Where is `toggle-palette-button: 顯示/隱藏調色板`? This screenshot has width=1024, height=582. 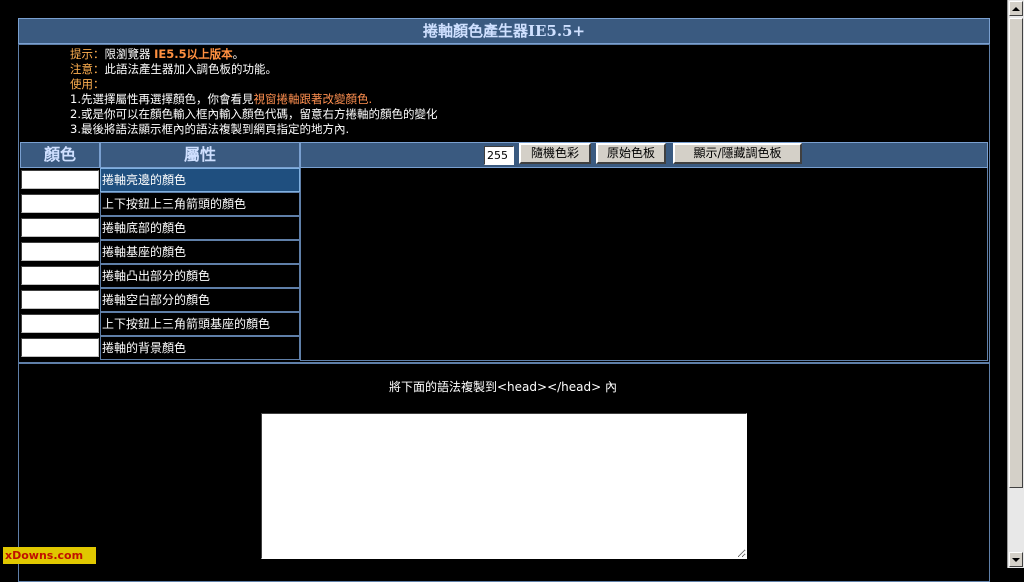 toggle-palette-button: 顯示/隱藏調色板 is located at coordinates (737, 153).